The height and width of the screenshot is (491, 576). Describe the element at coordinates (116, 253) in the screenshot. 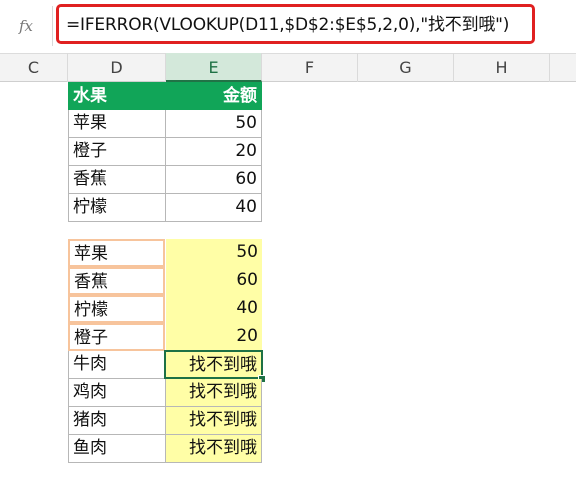

I see `lookup-cell-name: 苹果` at that location.